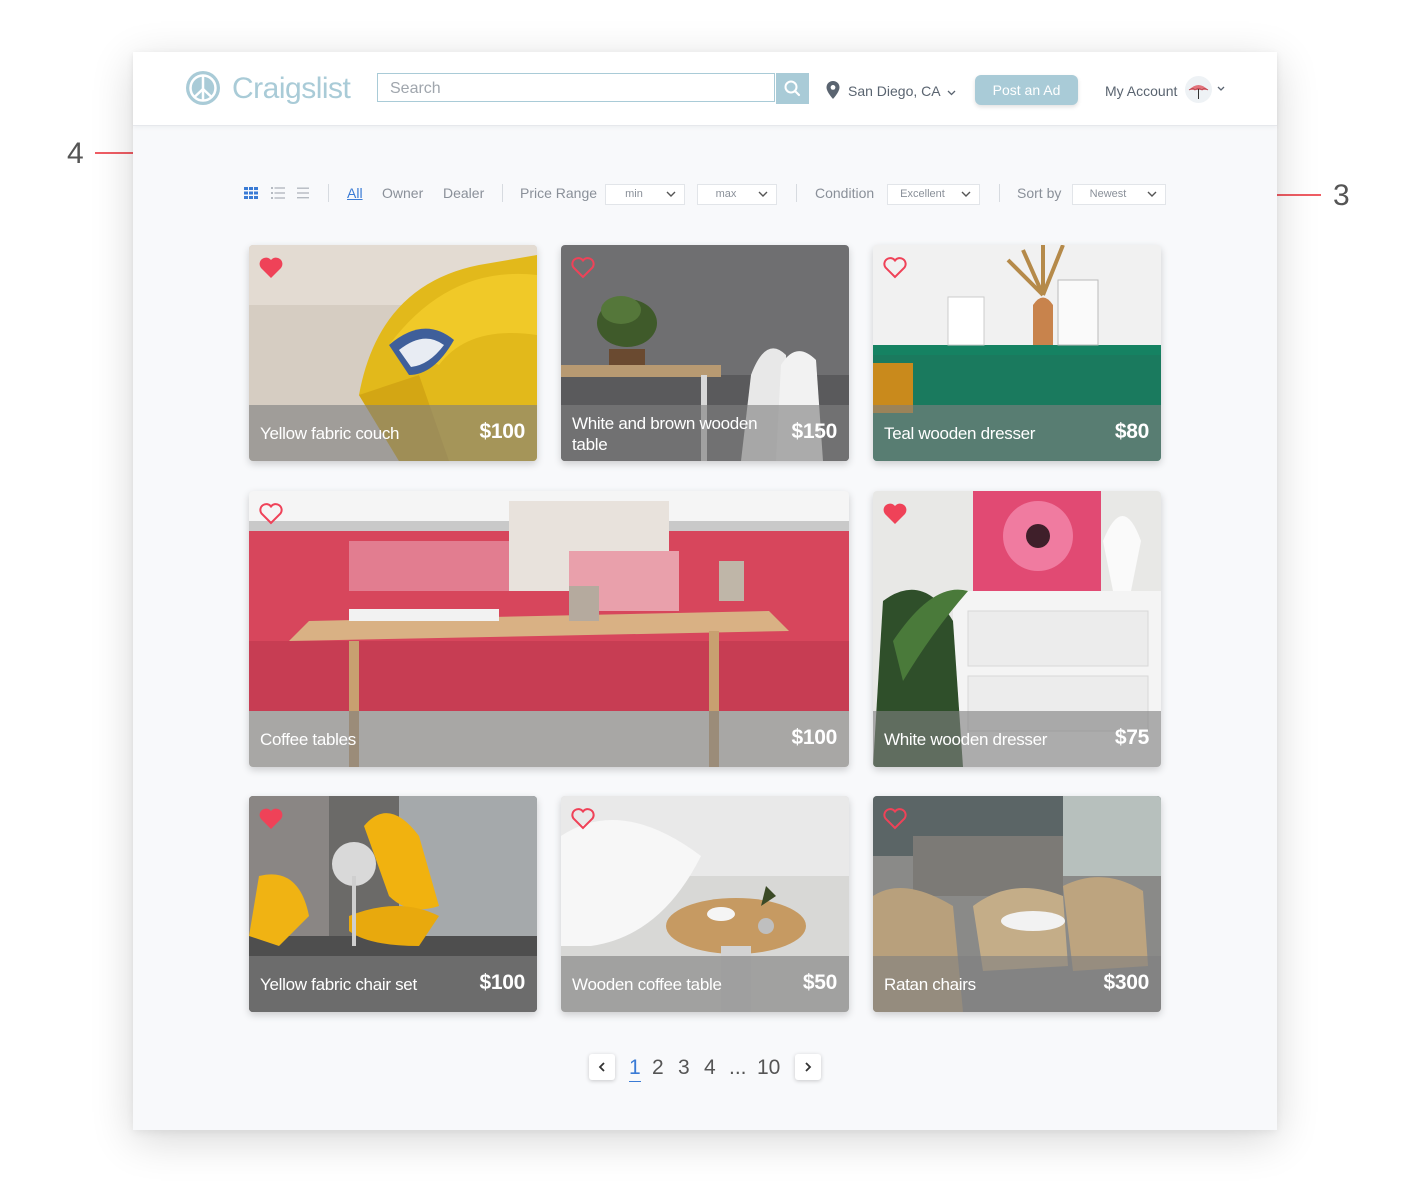  Describe the element at coordinates (710, 1068) in the screenshot. I see `page-link: 4` at that location.